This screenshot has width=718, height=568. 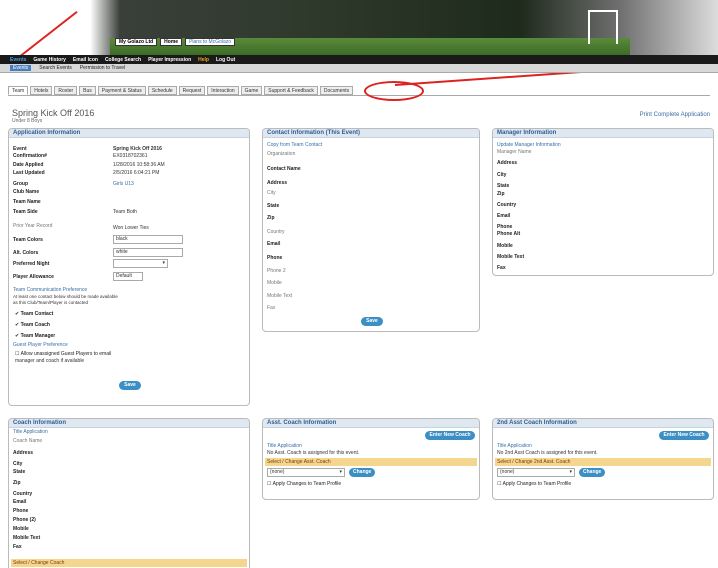 What do you see at coordinates (50, 290) in the screenshot?
I see `comm-preference-link: Team Communication Preference` at bounding box center [50, 290].